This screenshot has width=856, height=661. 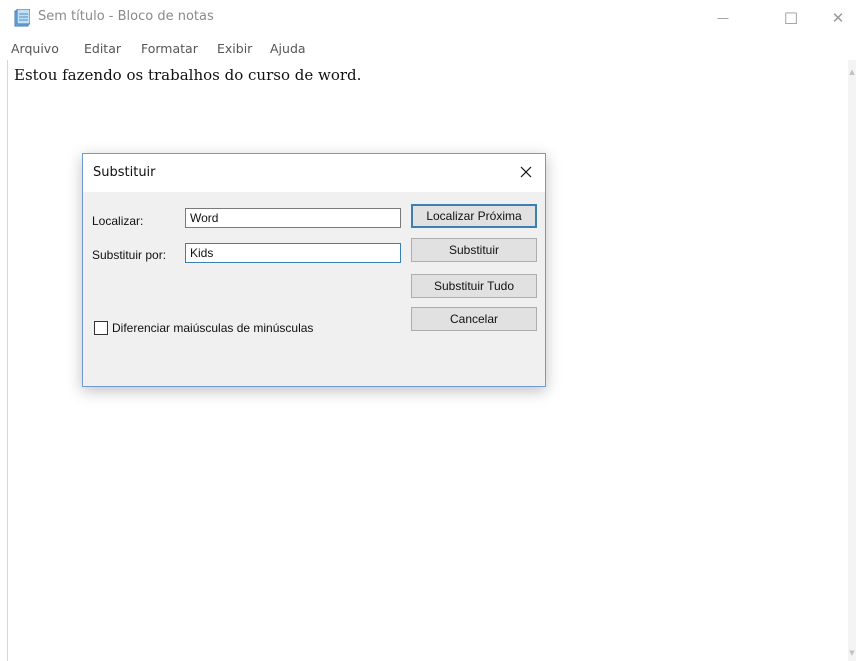 I want to click on menu-exibir: Exibir, so click(x=234, y=48).